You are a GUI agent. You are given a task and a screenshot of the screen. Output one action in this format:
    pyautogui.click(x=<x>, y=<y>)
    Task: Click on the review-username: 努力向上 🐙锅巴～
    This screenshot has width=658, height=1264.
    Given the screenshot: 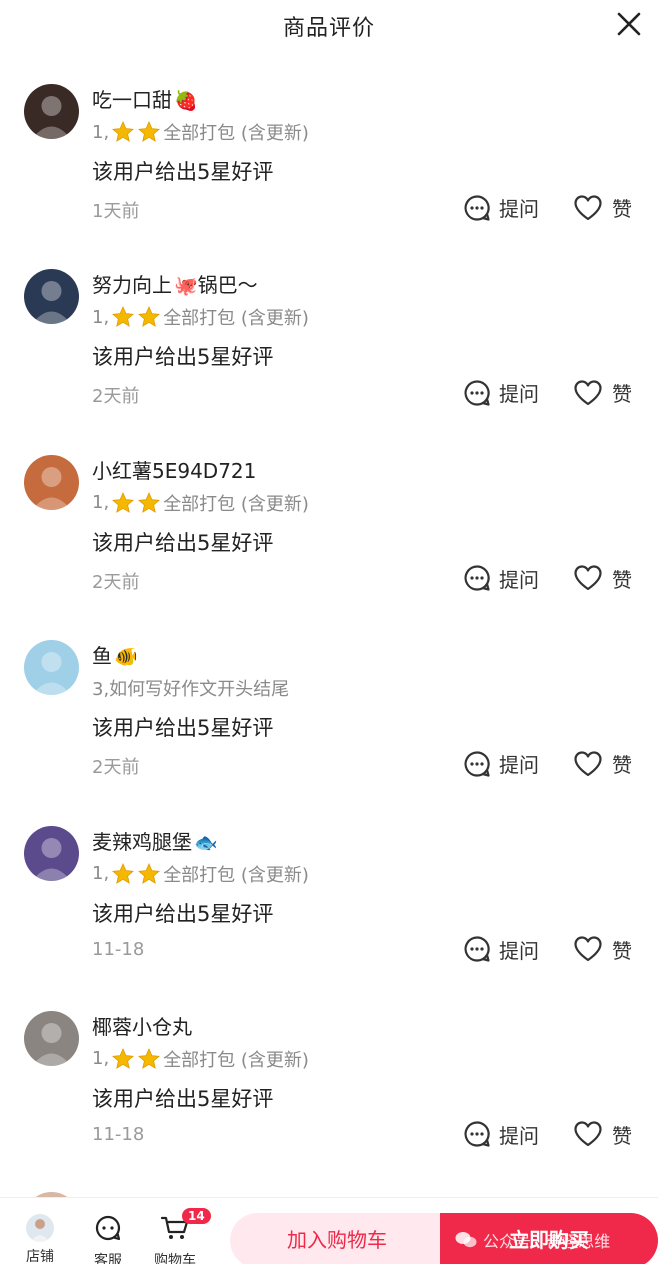 What is the action you would take?
    pyautogui.click(x=175, y=283)
    